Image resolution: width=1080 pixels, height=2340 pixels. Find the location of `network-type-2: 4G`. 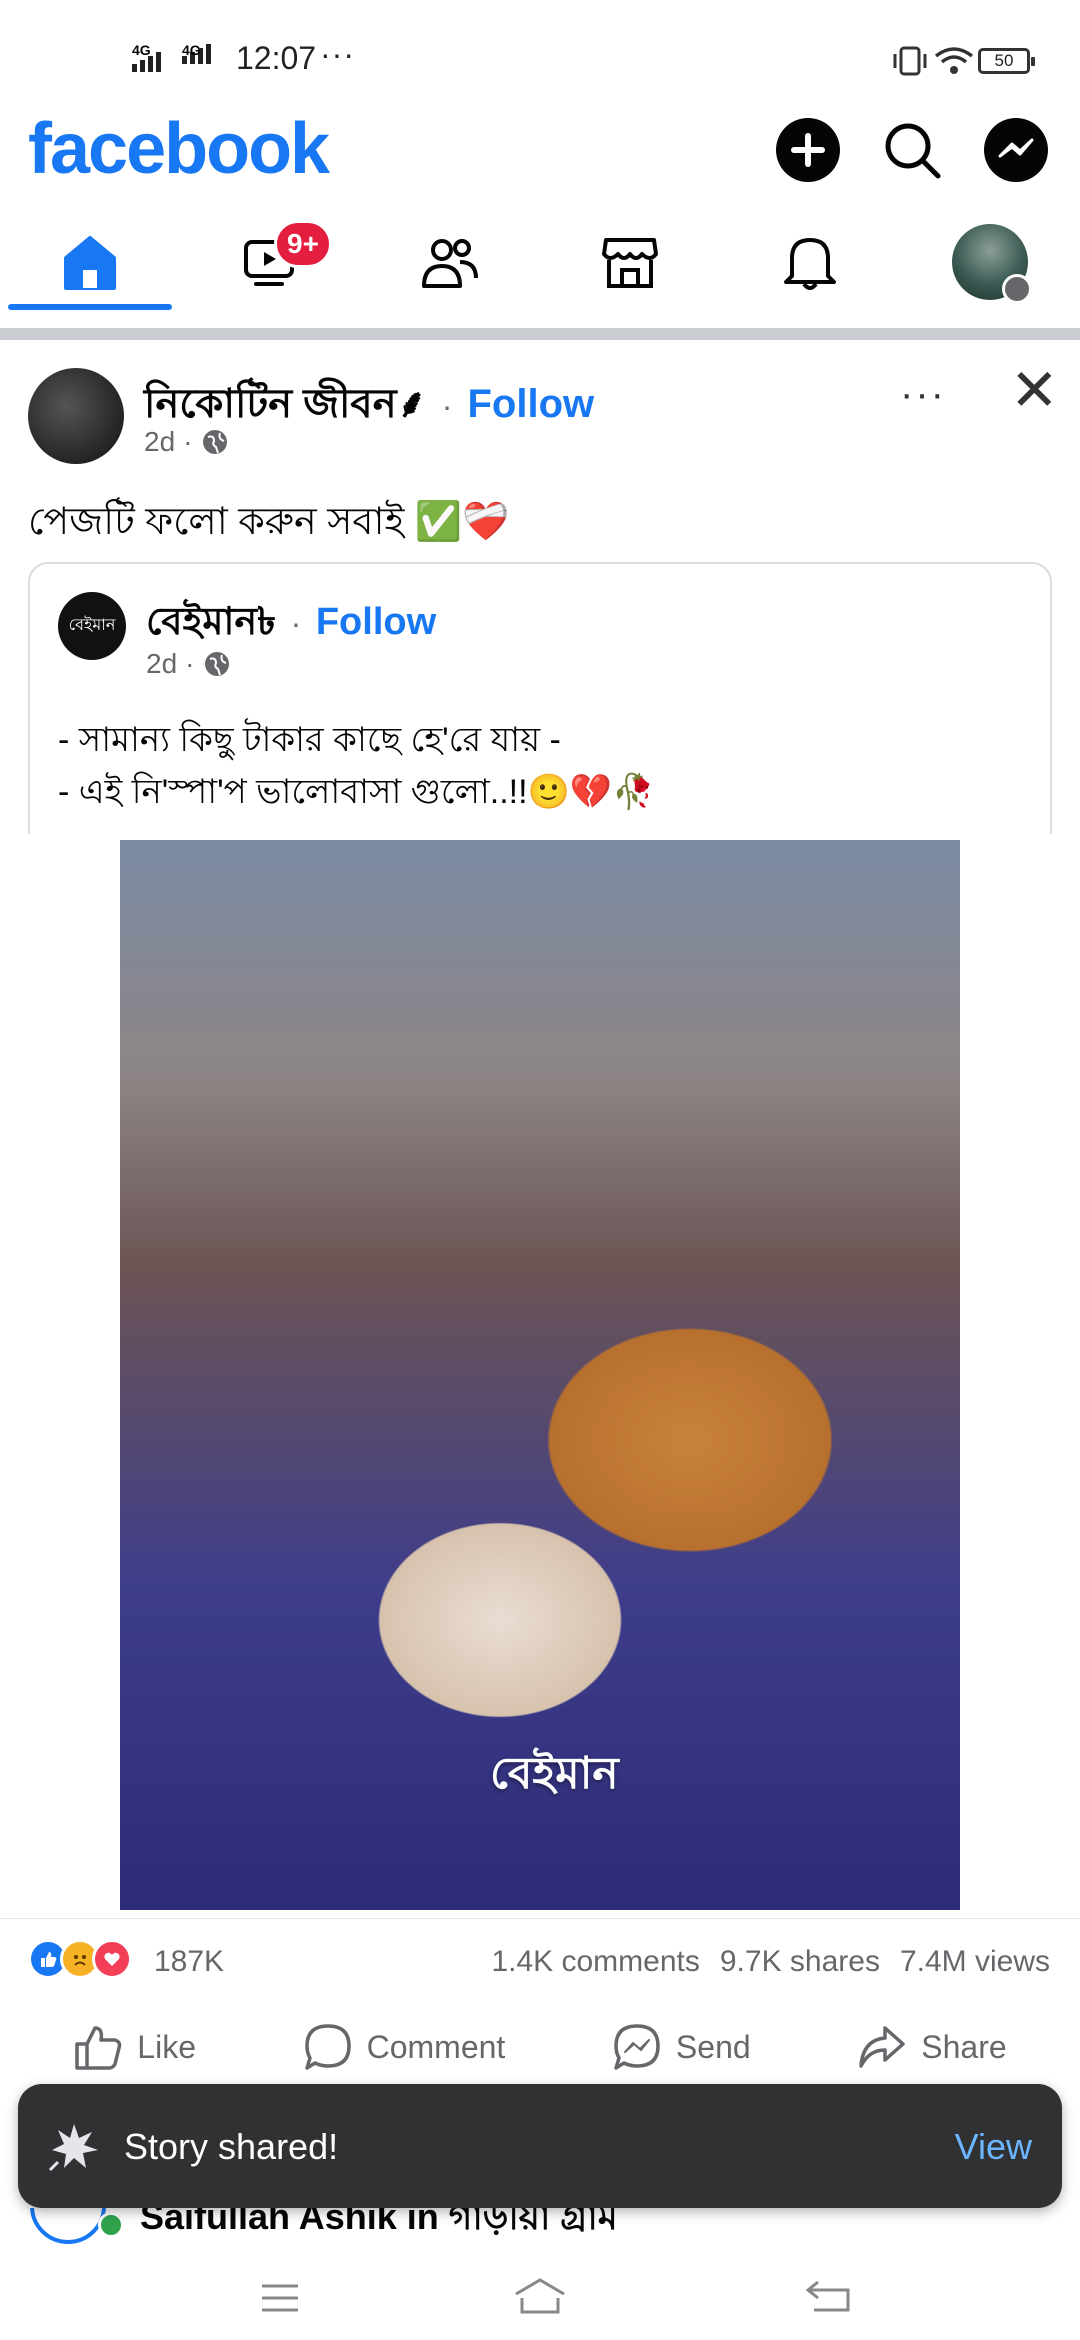

network-type-2: 4G is located at coordinates (191, 50).